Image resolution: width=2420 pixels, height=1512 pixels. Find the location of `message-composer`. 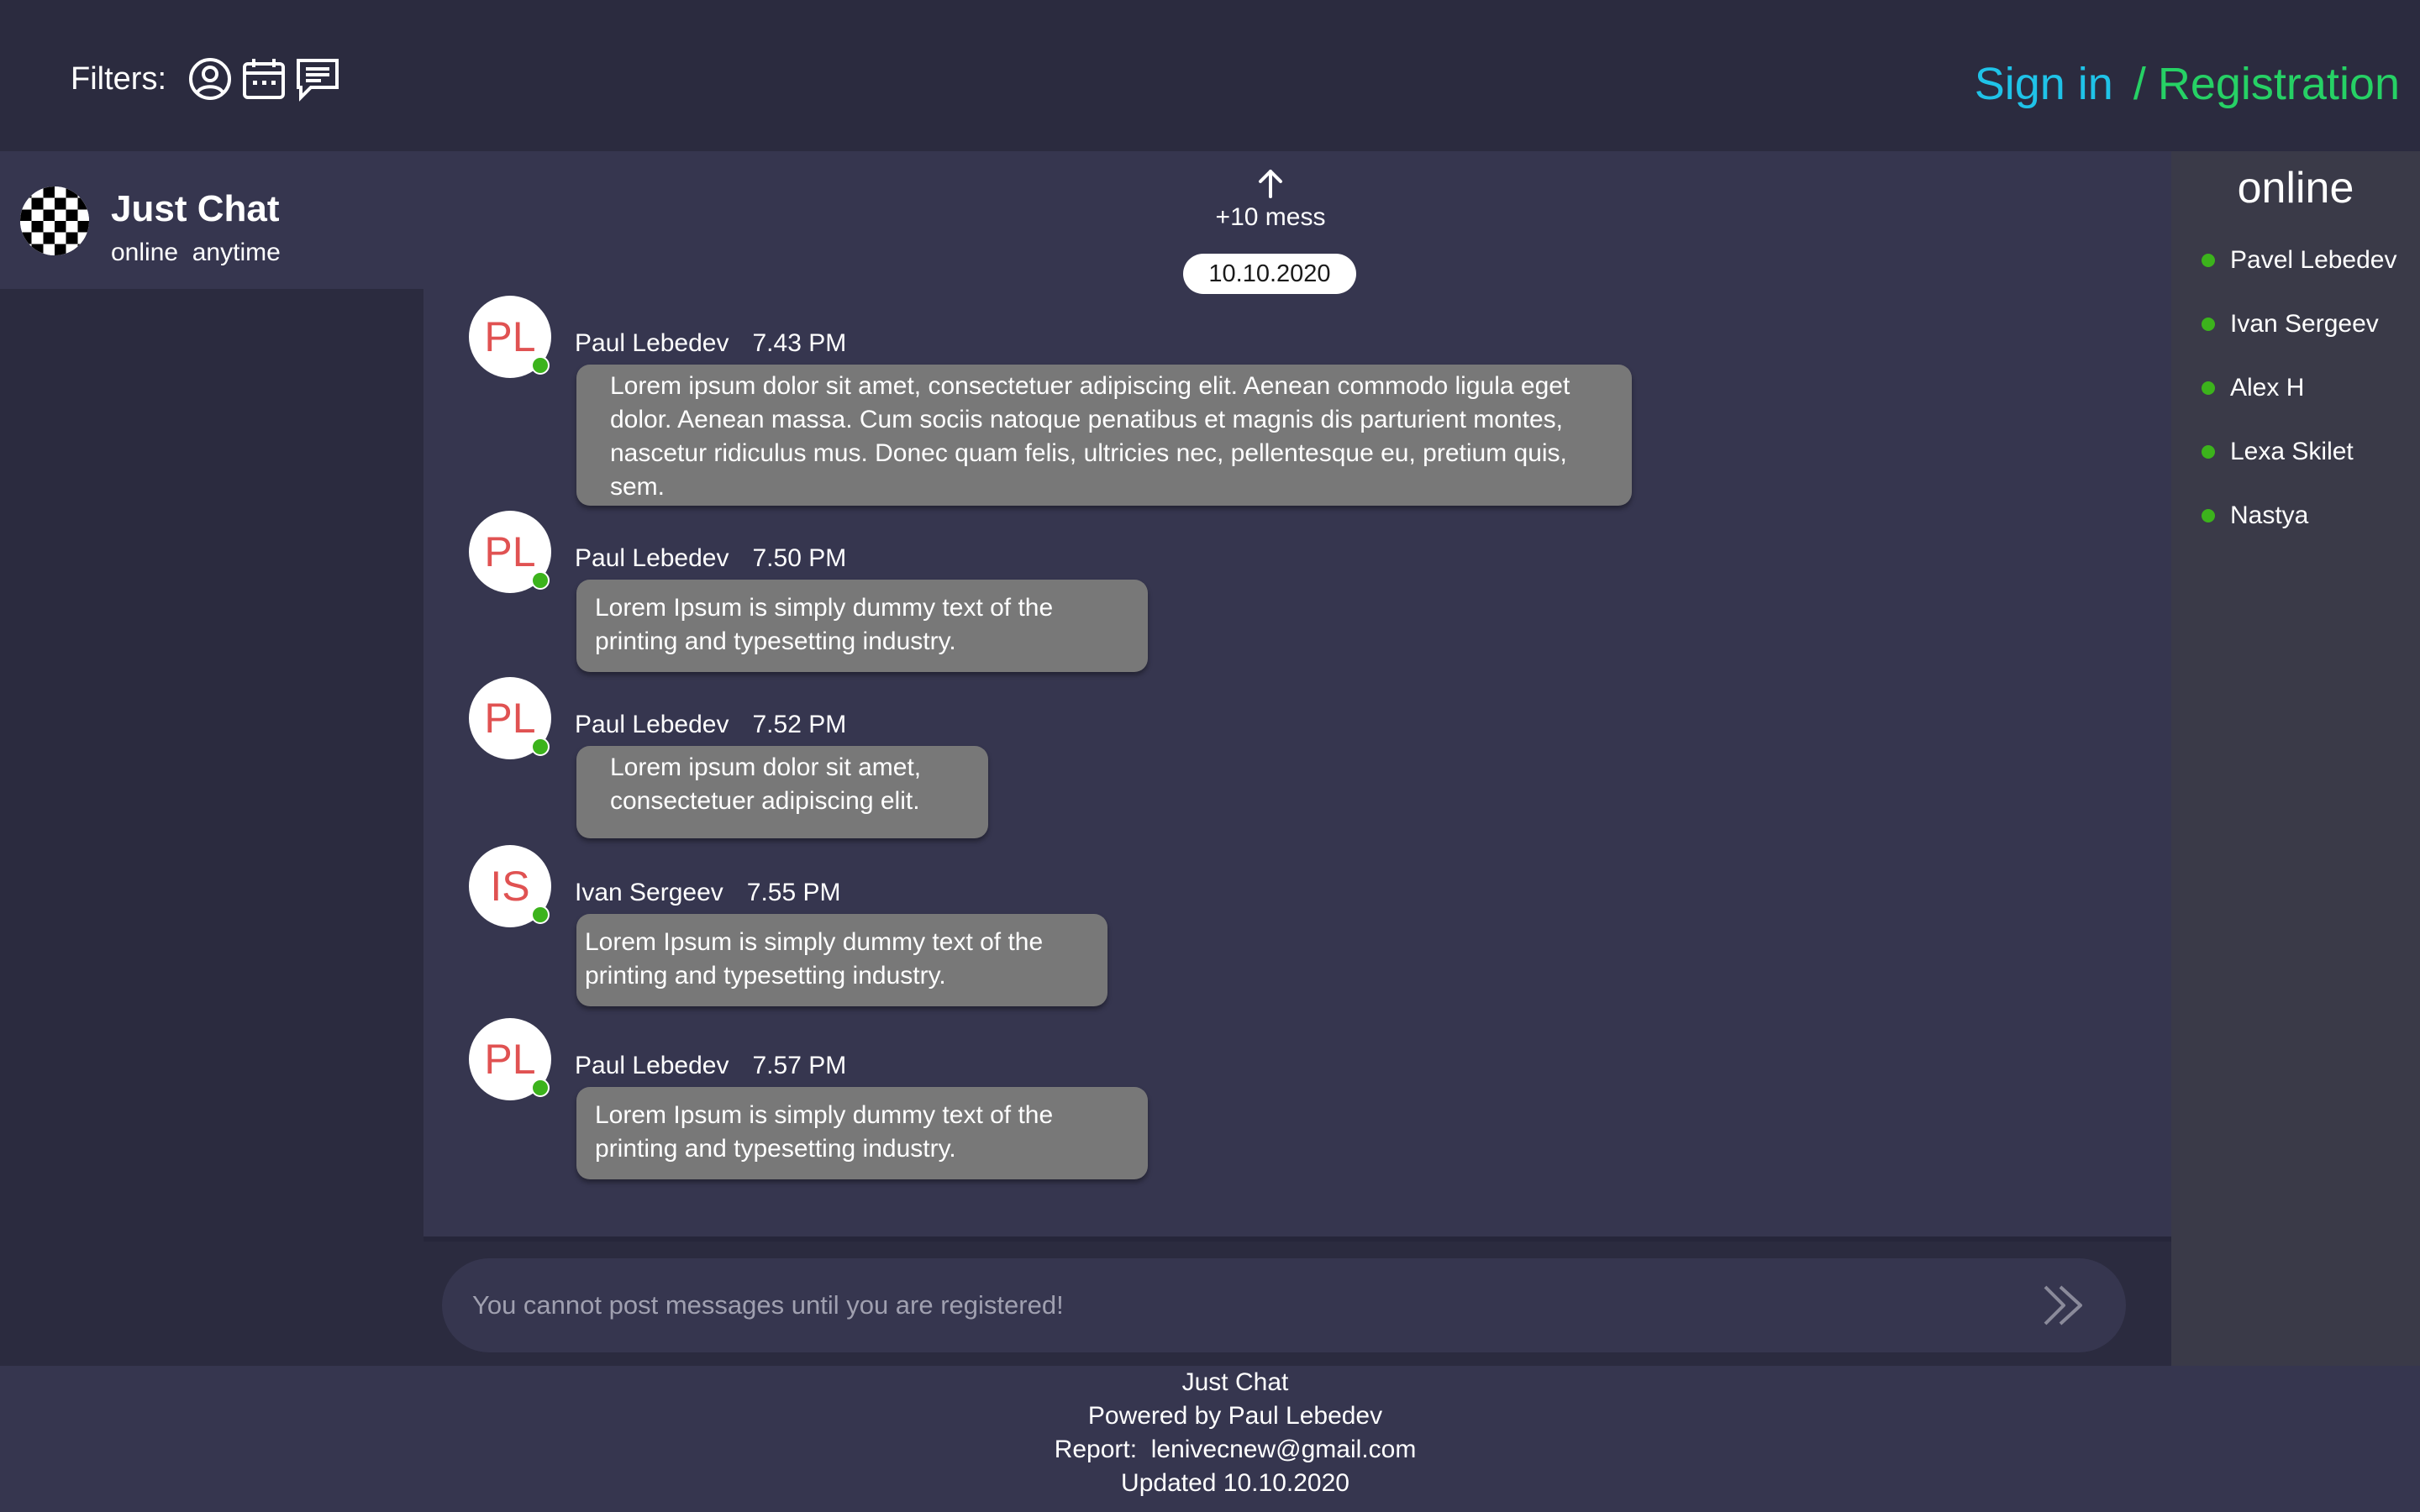

message-composer is located at coordinates (1284, 1305).